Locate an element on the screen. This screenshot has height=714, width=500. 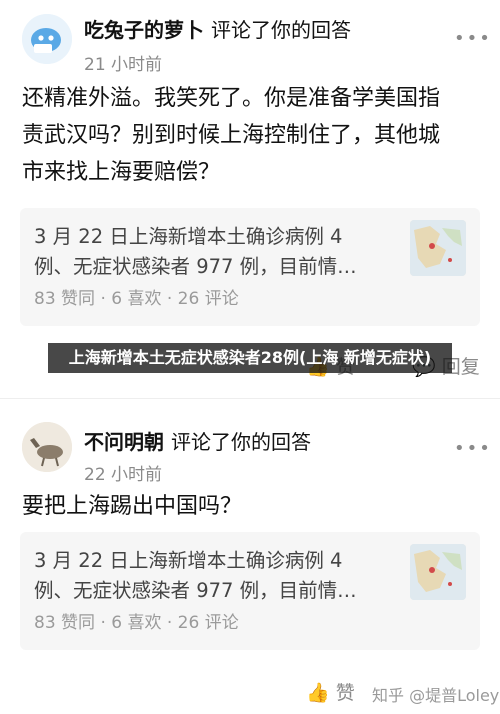
comment-header: 吃兔子的萝卜 评论了你的回答 is located at coordinates (217, 28).